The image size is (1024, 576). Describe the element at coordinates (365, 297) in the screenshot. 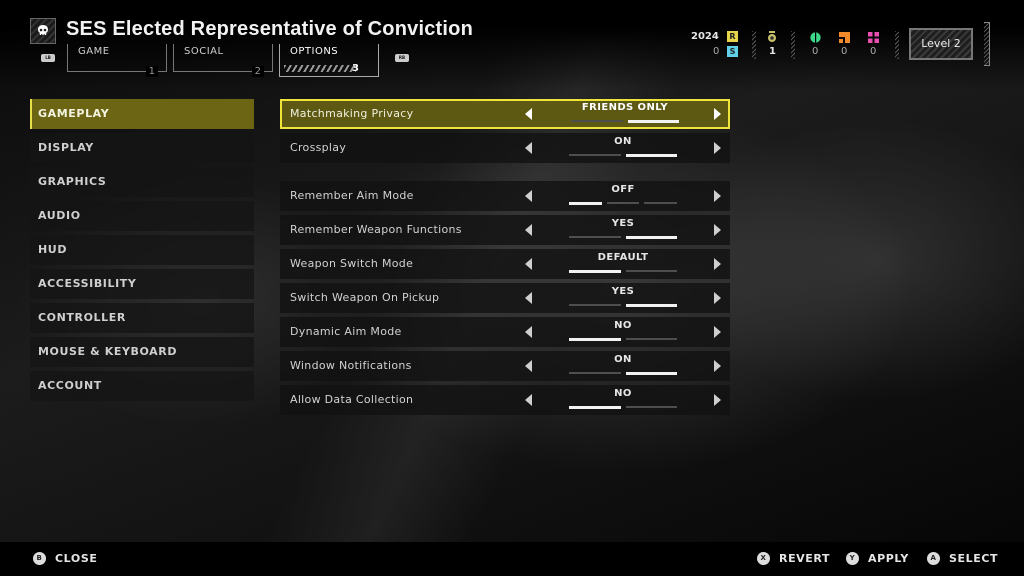

I see `setting-label: Switch Weapon On Pickup` at that location.